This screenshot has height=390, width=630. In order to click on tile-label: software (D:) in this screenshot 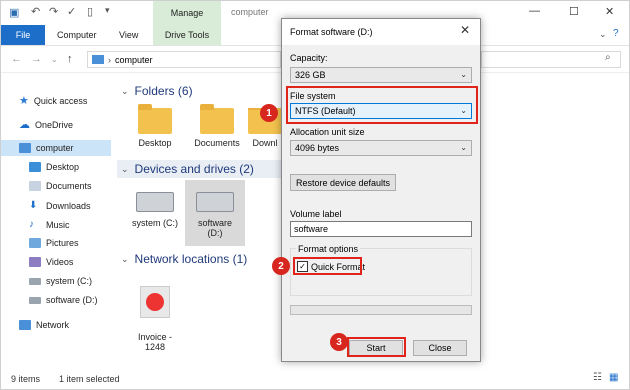, I will do `click(214, 228)`.